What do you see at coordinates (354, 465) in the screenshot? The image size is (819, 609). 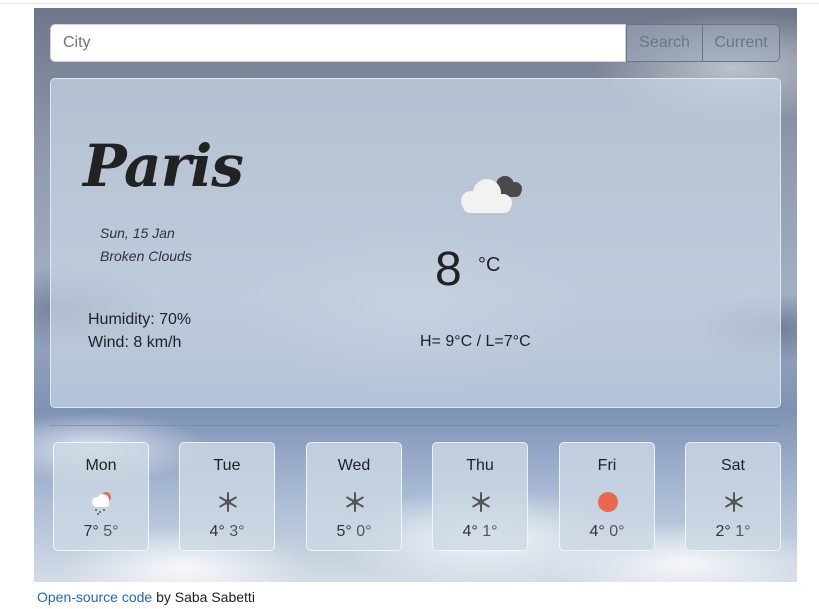 I see `forecast-day-label: Wed` at bounding box center [354, 465].